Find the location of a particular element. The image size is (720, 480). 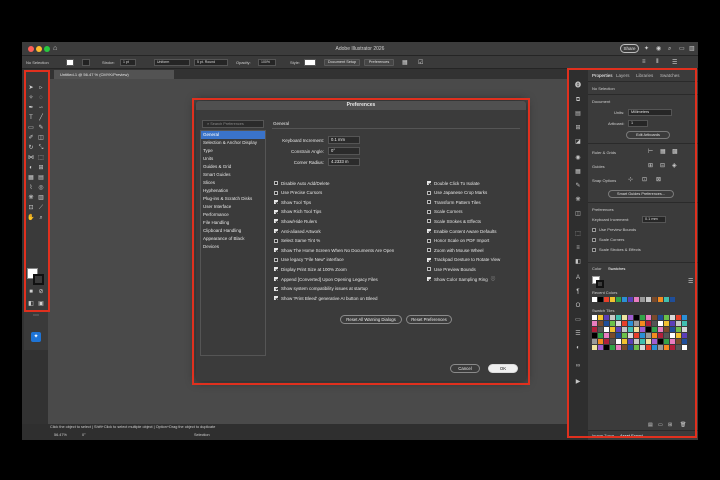

lock-guides-icon: ⊟ is located at coordinates (662, 165).